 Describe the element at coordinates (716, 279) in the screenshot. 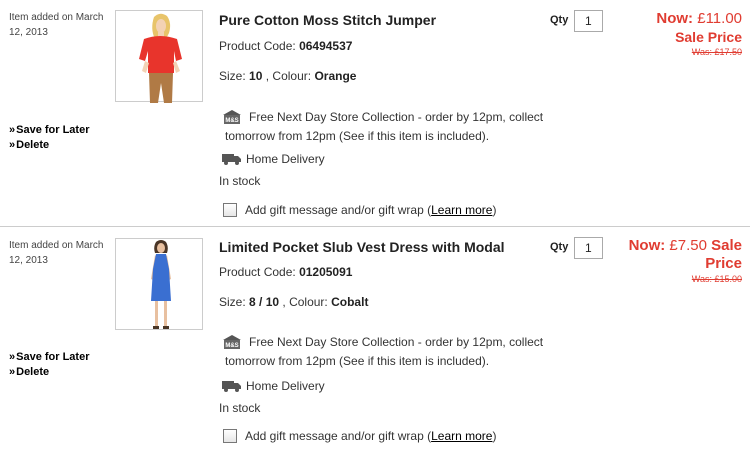

I see `was-price: Was: £15.00` at that location.